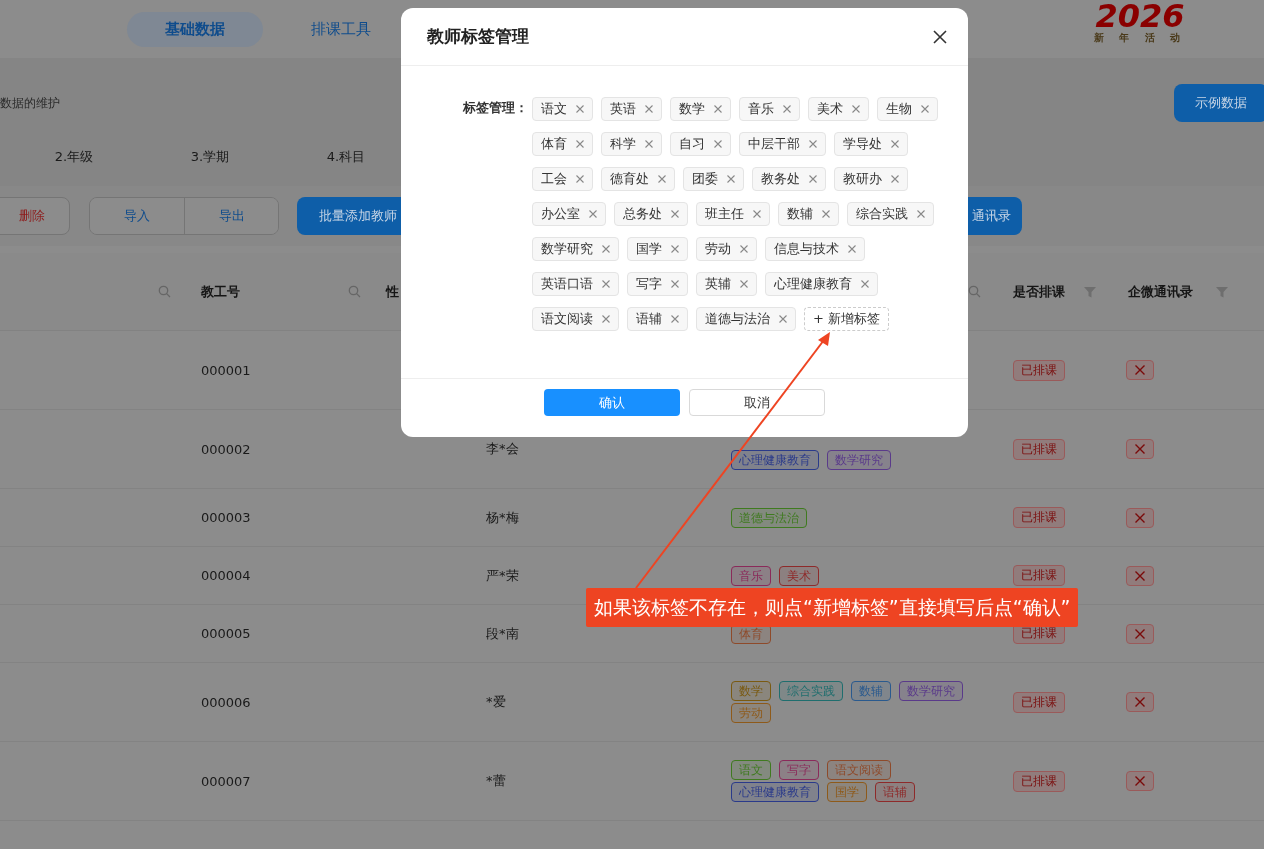 This screenshot has height=849, width=1264. Describe the element at coordinates (642, 214) in the screenshot. I see `tag-label: 总务处` at that location.